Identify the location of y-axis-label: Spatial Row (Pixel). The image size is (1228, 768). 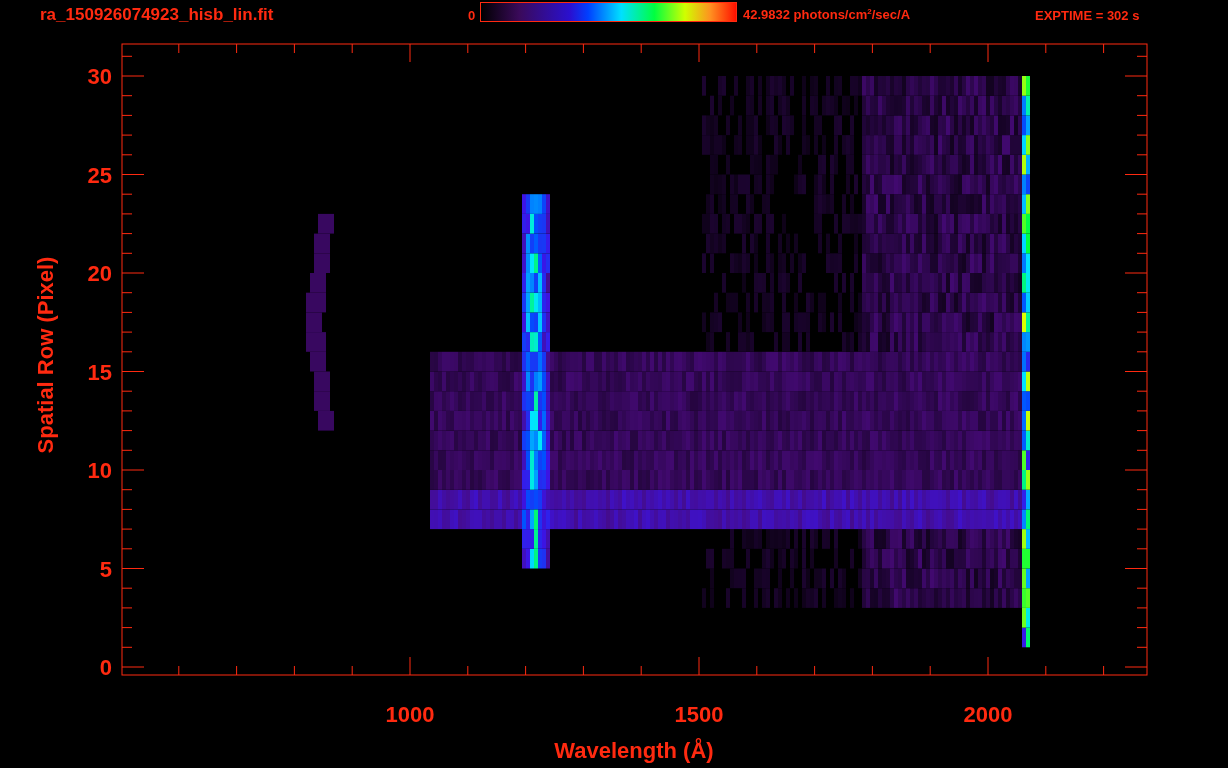
(45, 355).